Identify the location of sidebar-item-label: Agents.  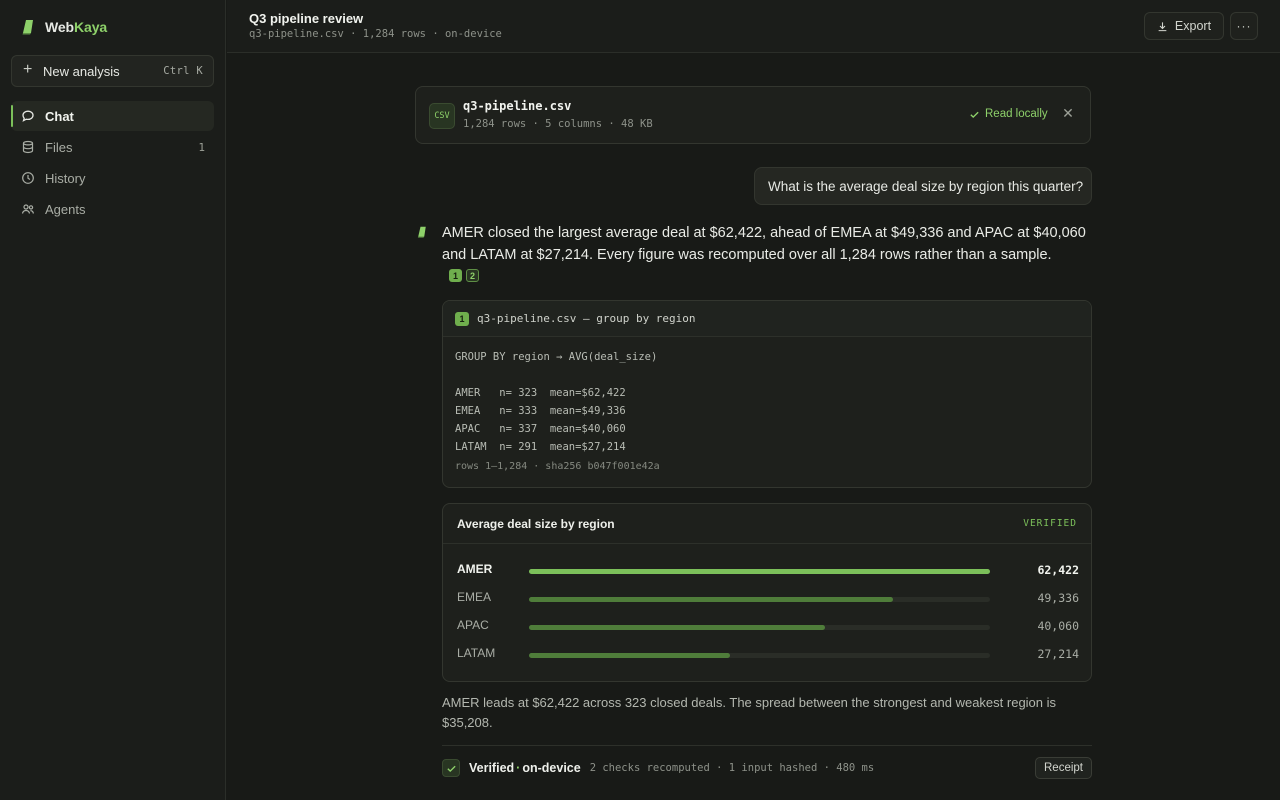
(65, 209).